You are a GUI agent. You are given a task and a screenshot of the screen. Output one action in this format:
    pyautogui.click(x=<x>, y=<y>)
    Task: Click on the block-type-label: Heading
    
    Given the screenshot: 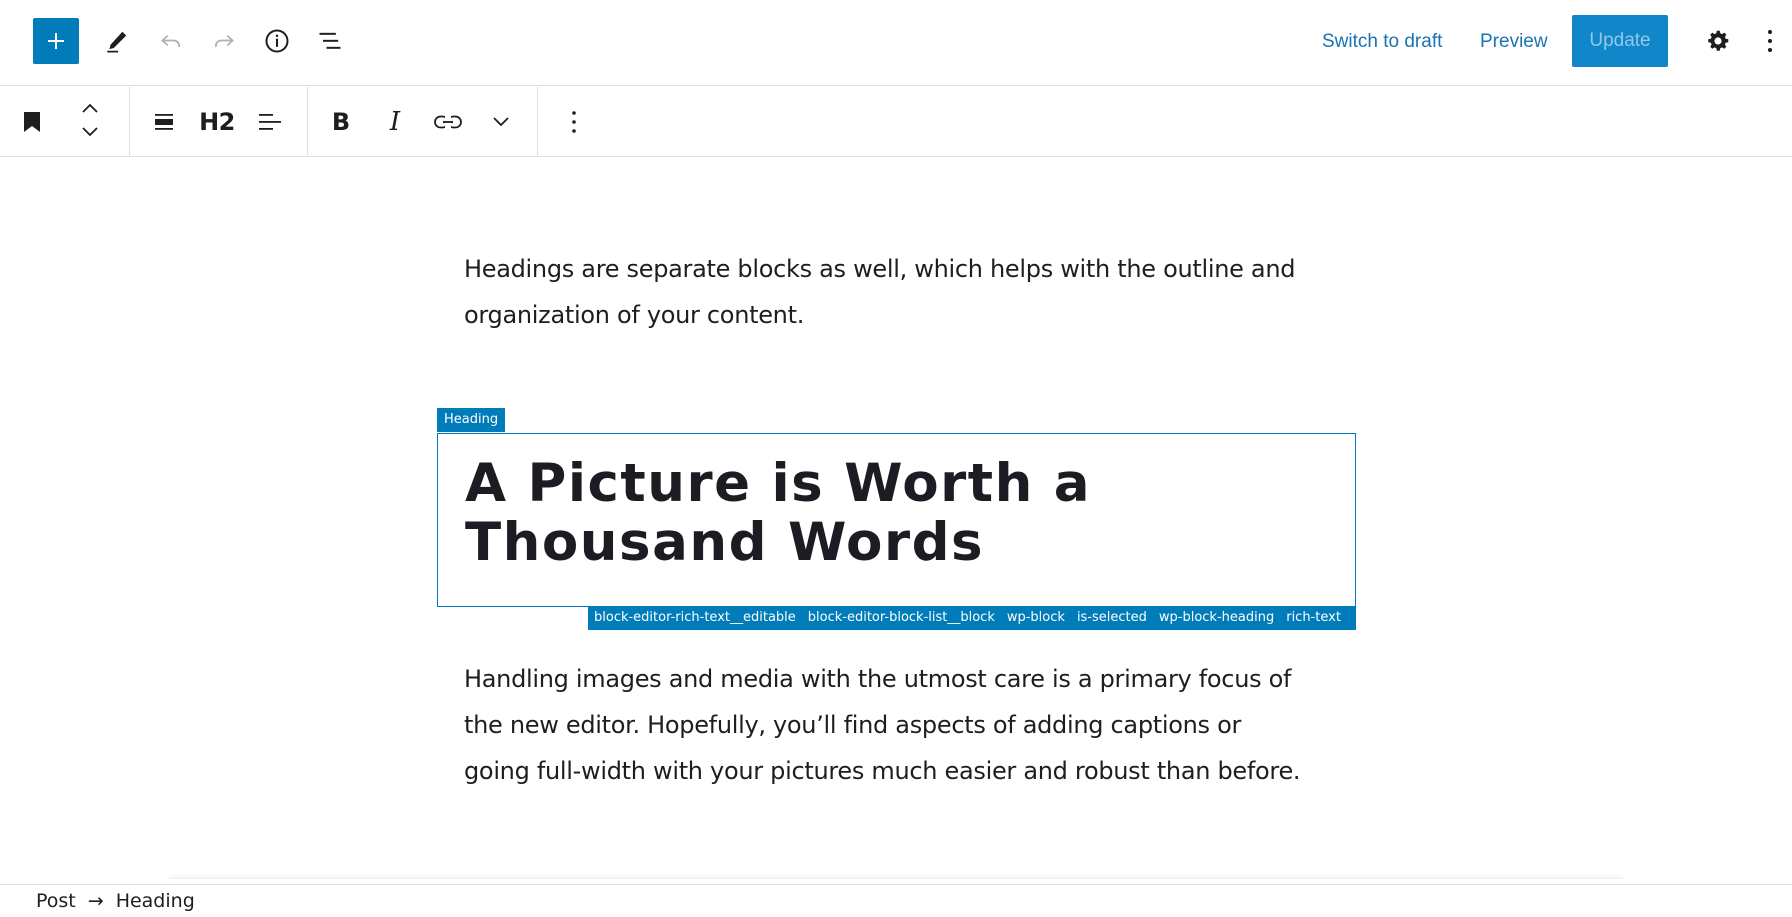 What is the action you would take?
    pyautogui.click(x=471, y=420)
    